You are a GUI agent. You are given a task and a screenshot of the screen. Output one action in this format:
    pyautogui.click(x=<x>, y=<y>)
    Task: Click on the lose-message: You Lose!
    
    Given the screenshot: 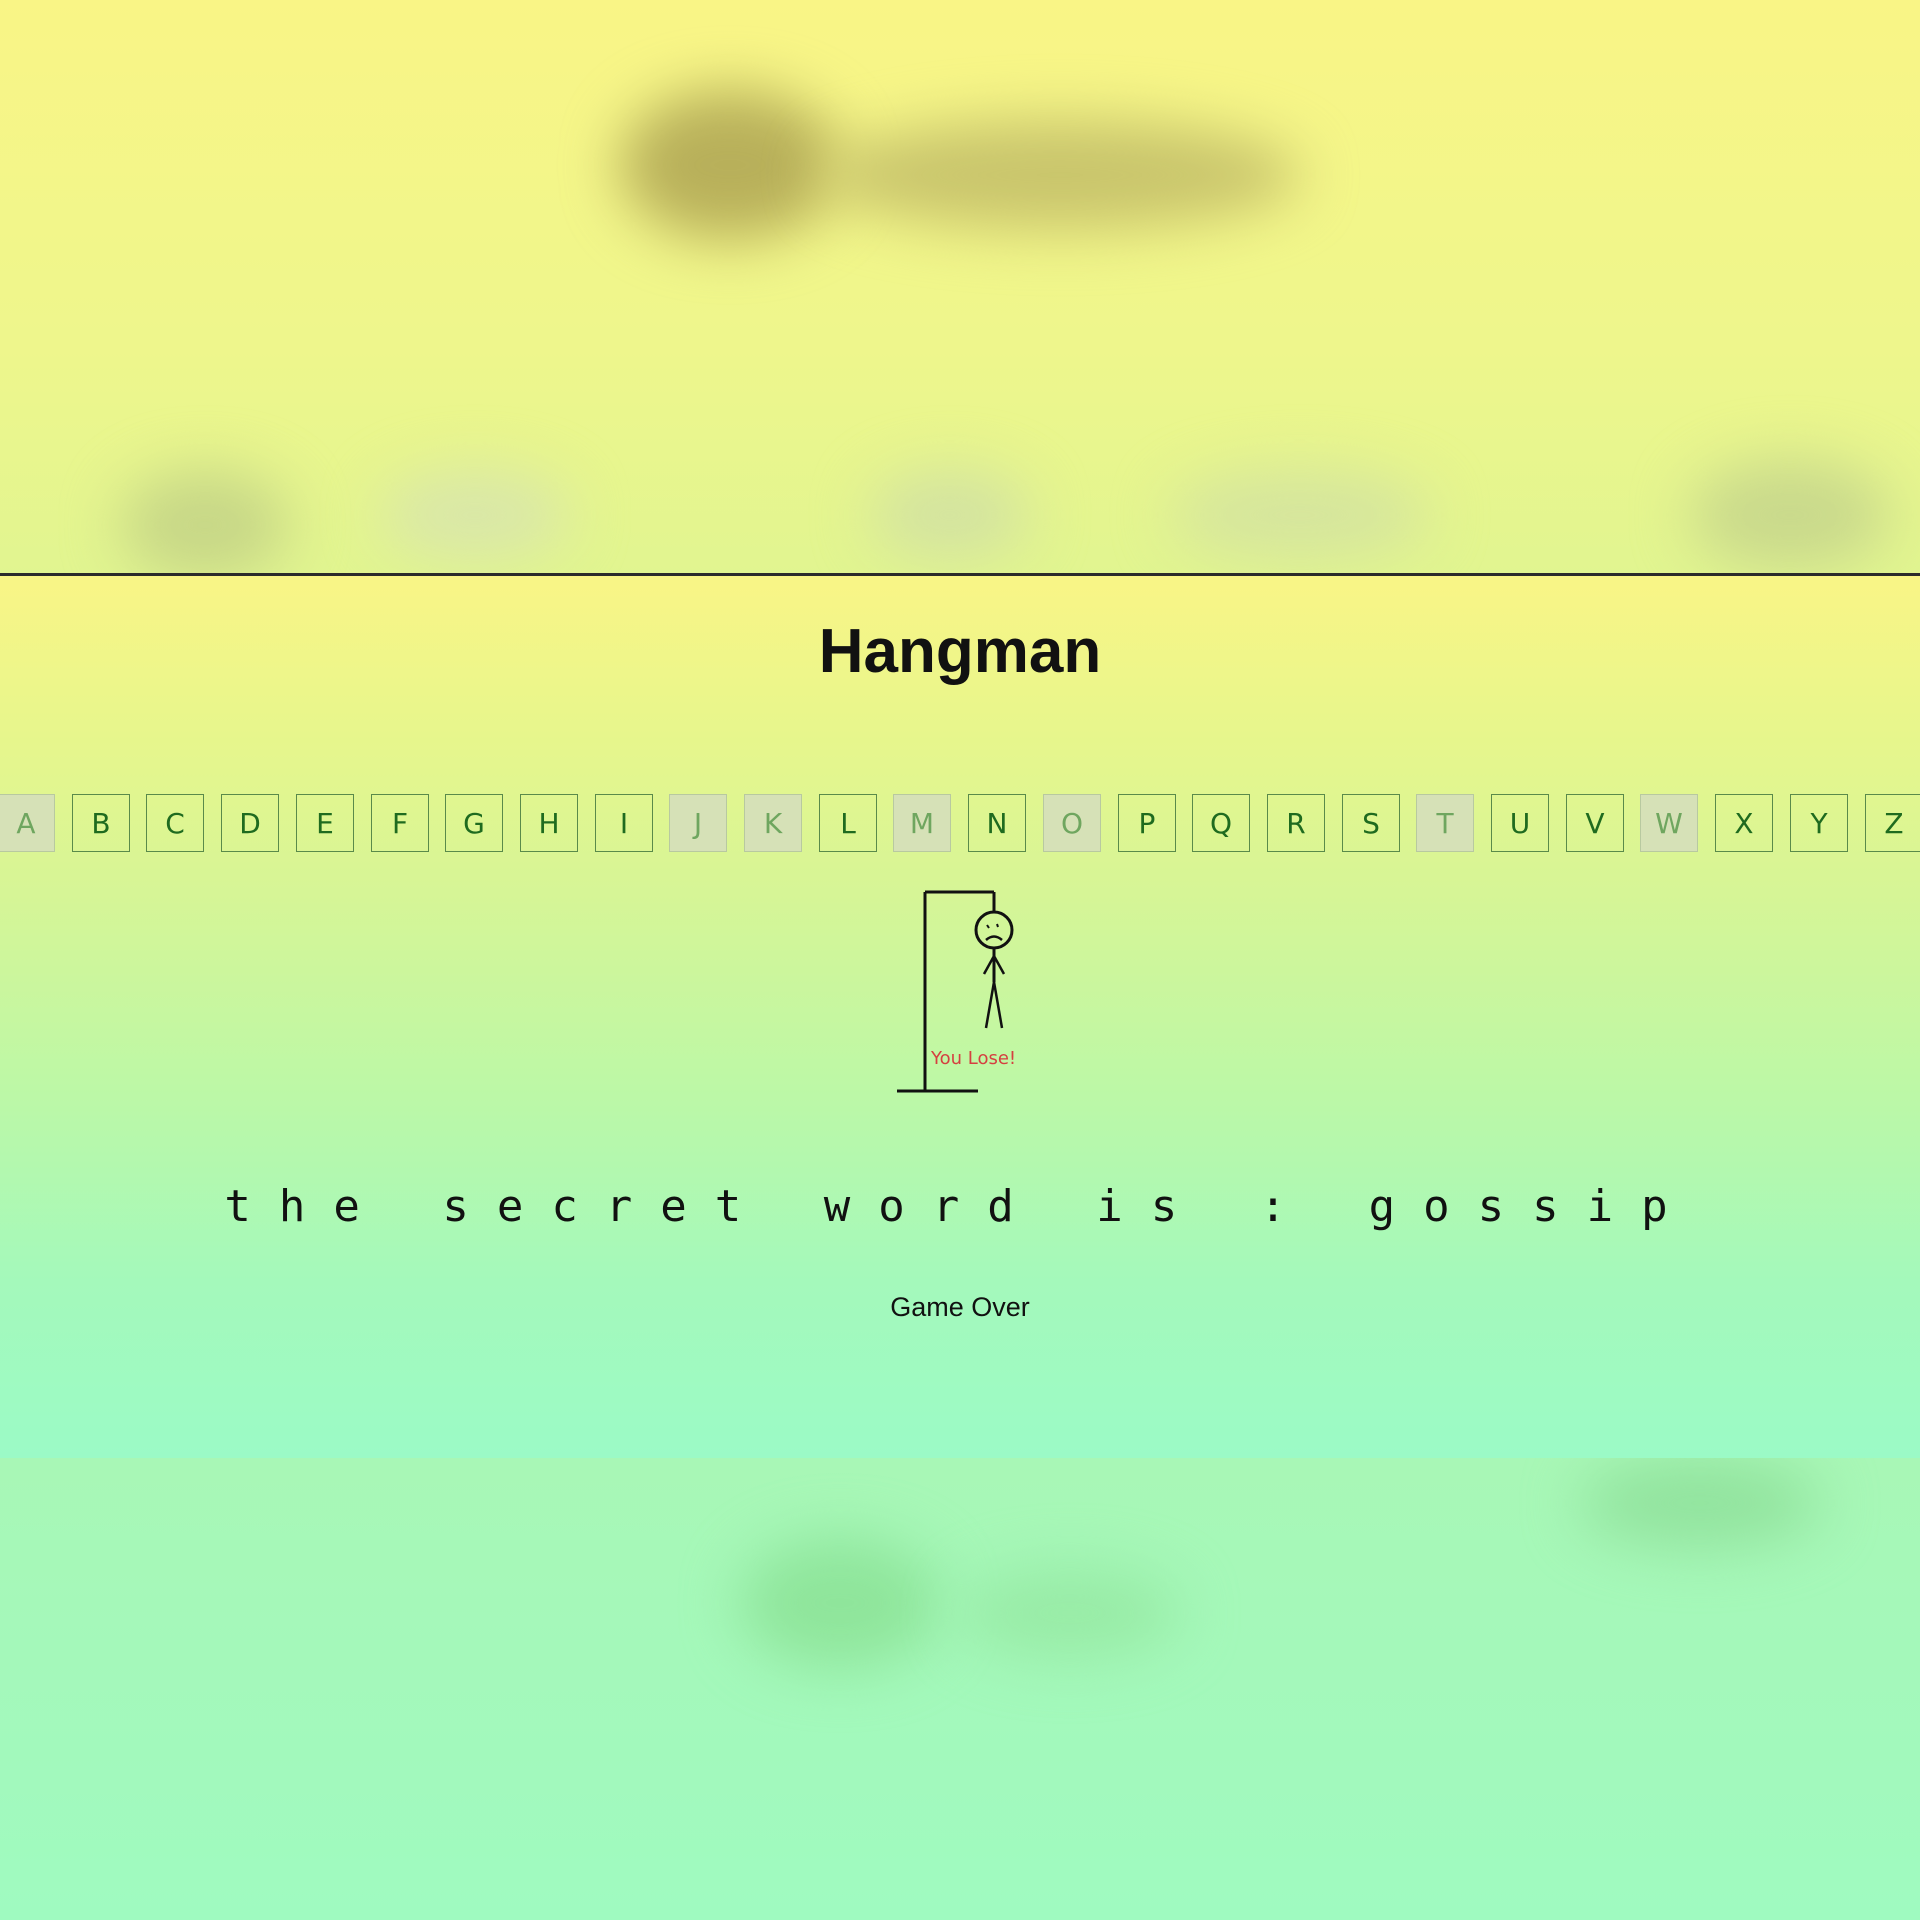 What is the action you would take?
    pyautogui.click(x=973, y=1058)
    